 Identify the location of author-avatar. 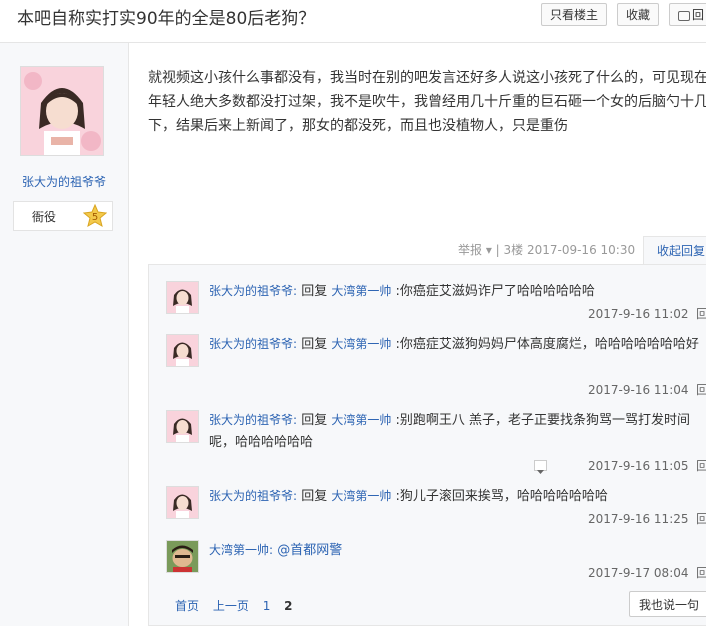
(62, 111).